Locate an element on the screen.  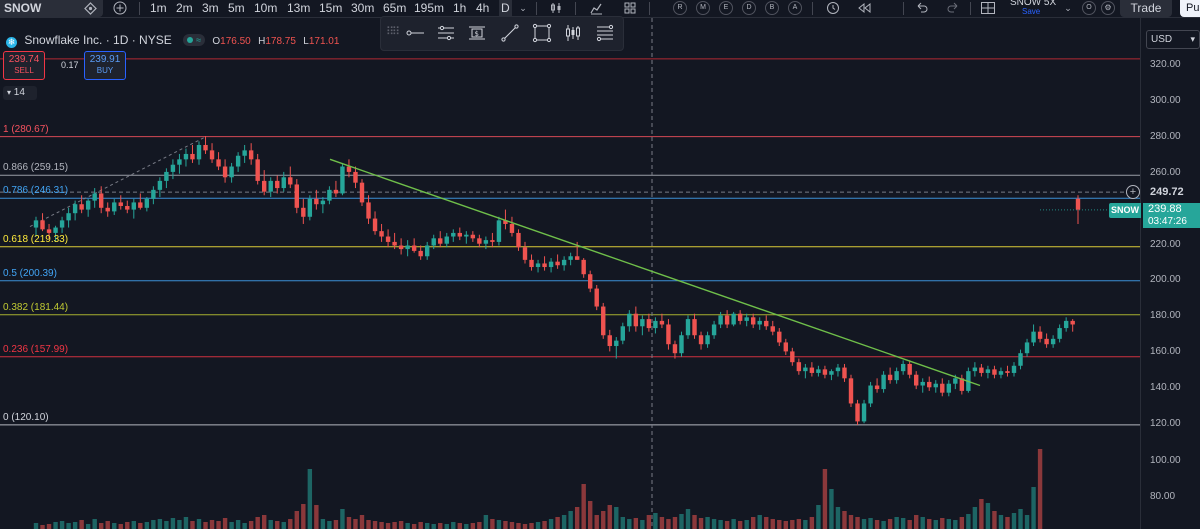
fib-retracement-icon is located at coordinates (605, 33).